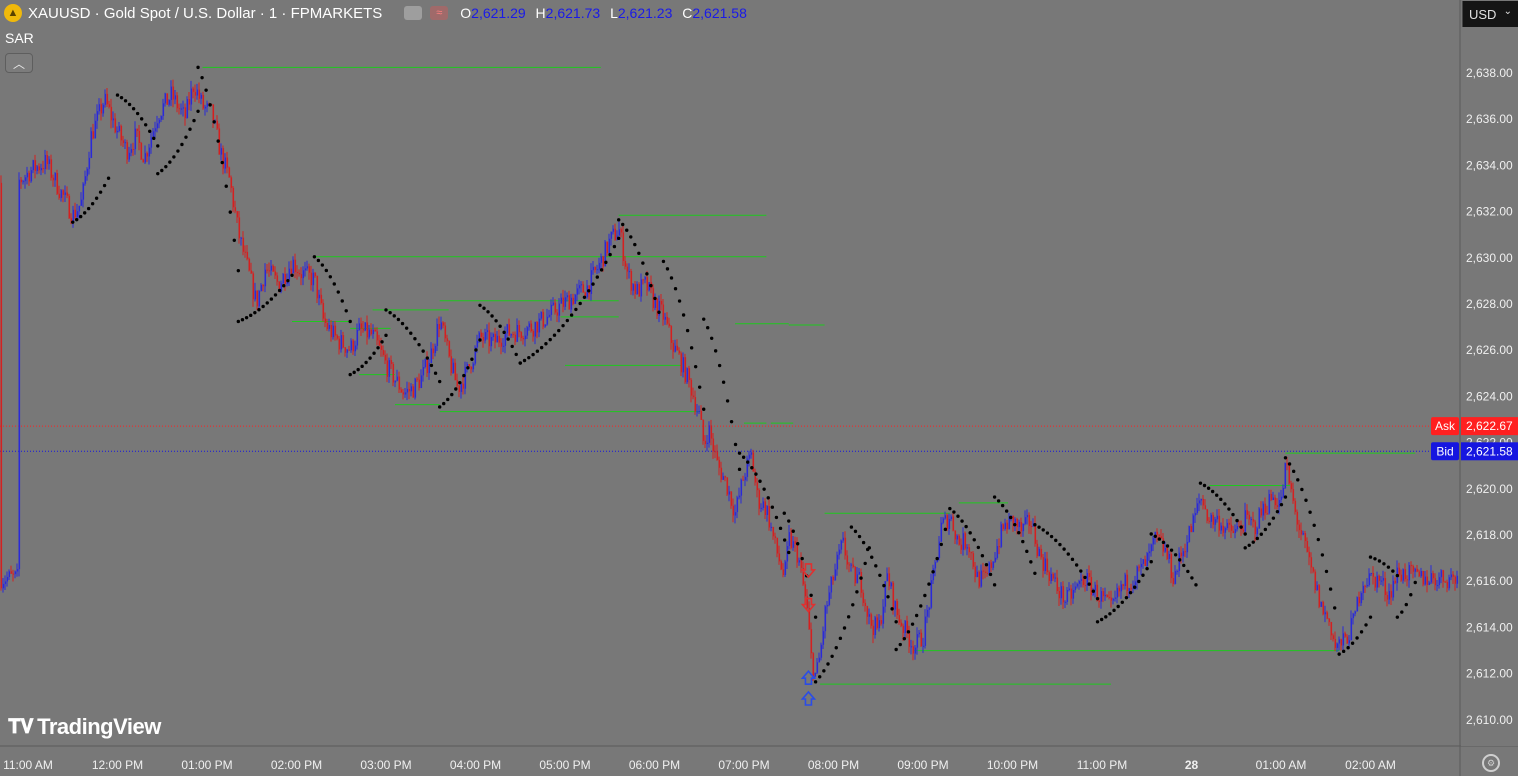 The height and width of the screenshot is (776, 1518). What do you see at coordinates (439, 13) in the screenshot?
I see `wave-icon: ≈` at bounding box center [439, 13].